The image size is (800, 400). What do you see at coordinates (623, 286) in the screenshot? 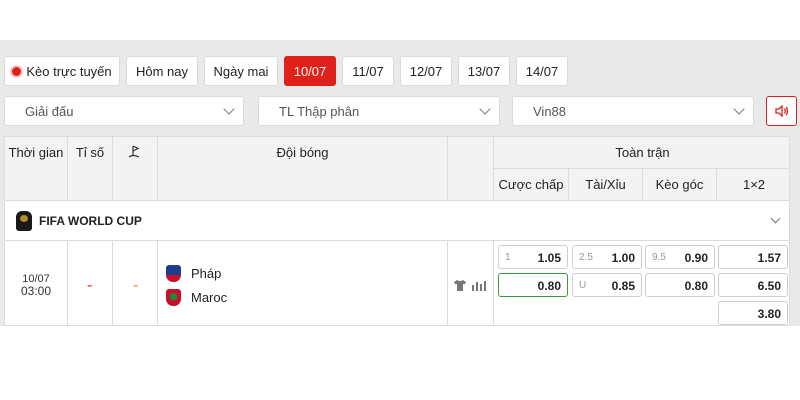
I see `under-value: 0.85` at bounding box center [623, 286].